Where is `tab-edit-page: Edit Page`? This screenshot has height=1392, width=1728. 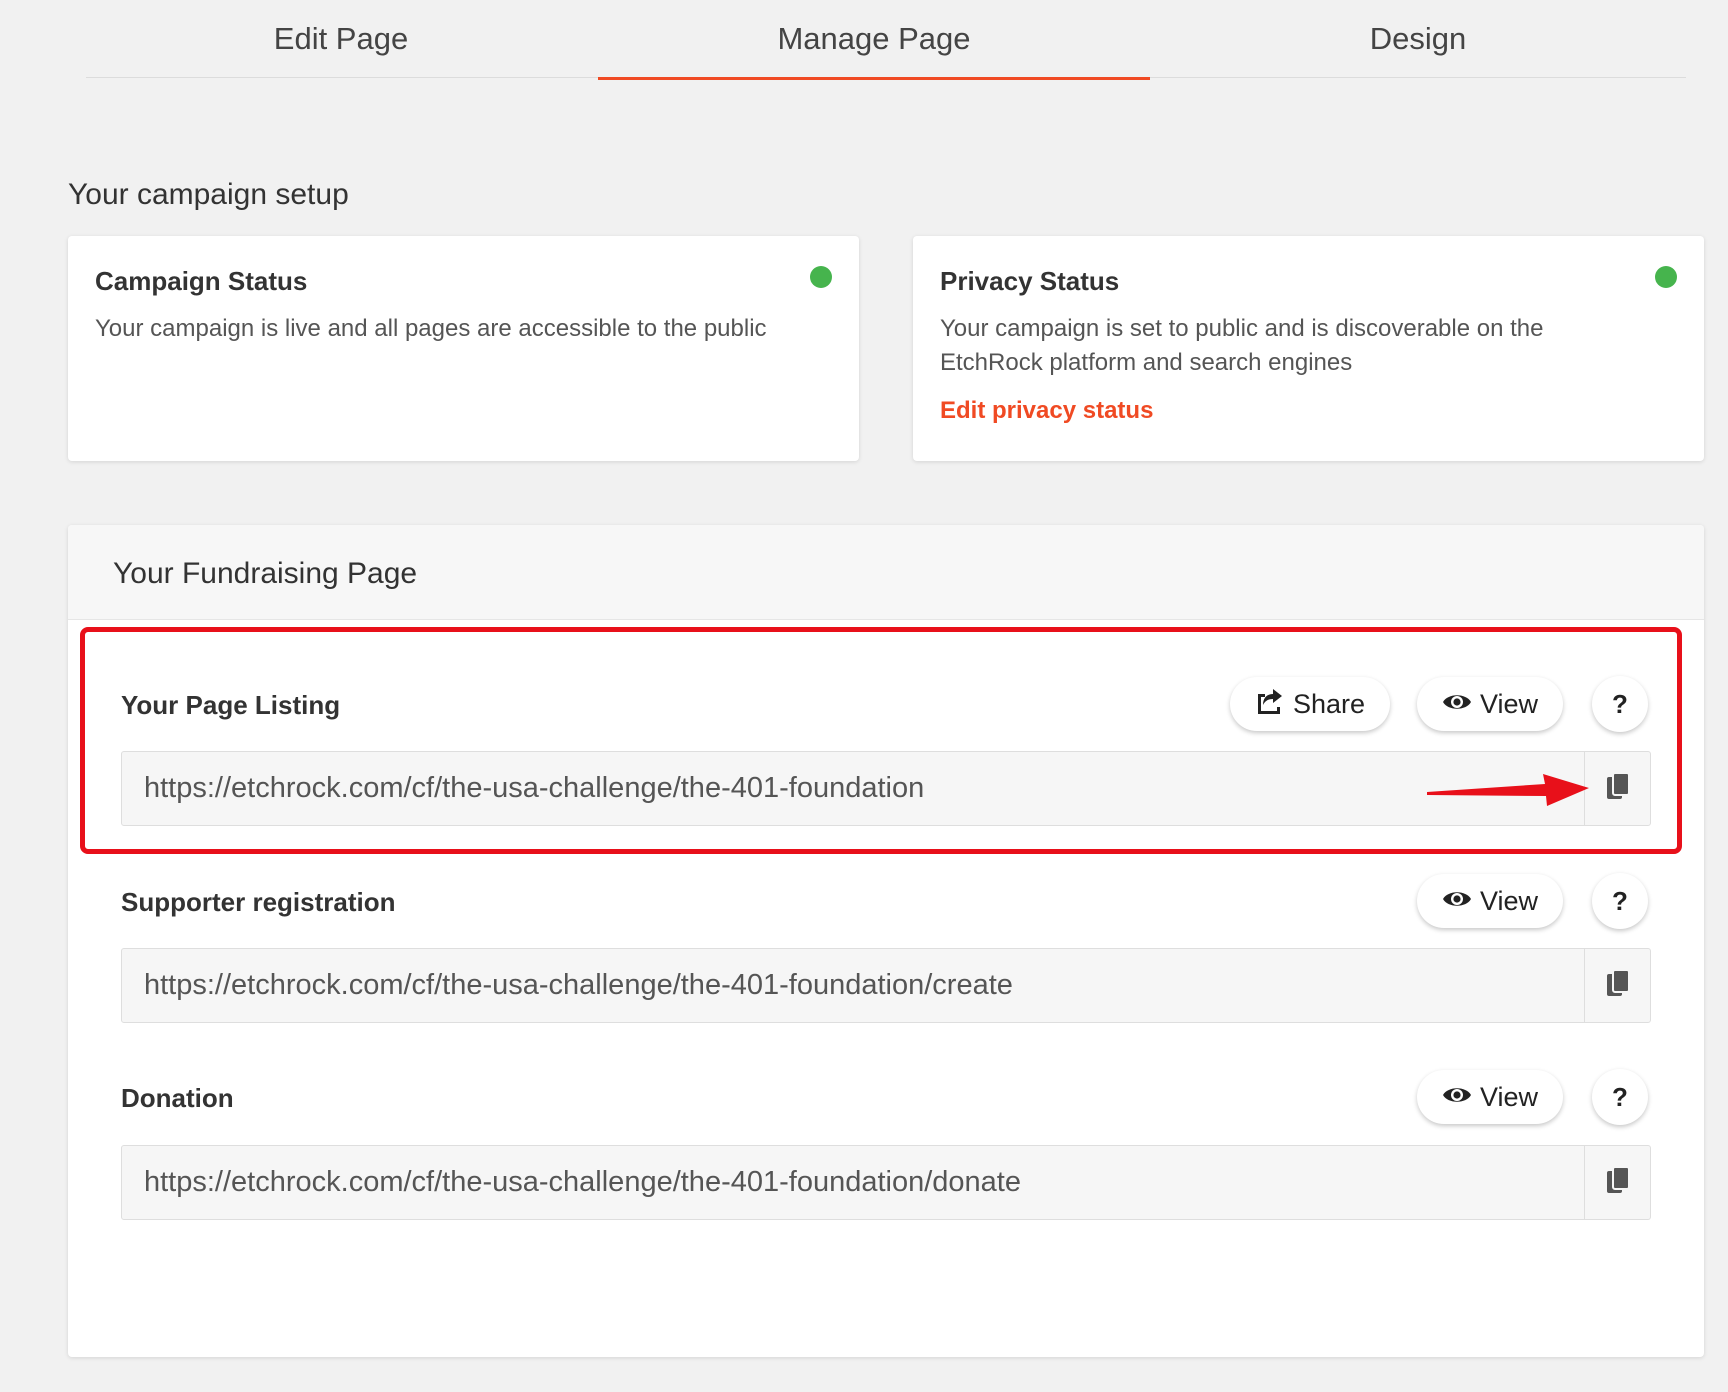 tab-edit-page: Edit Page is located at coordinates (341, 39).